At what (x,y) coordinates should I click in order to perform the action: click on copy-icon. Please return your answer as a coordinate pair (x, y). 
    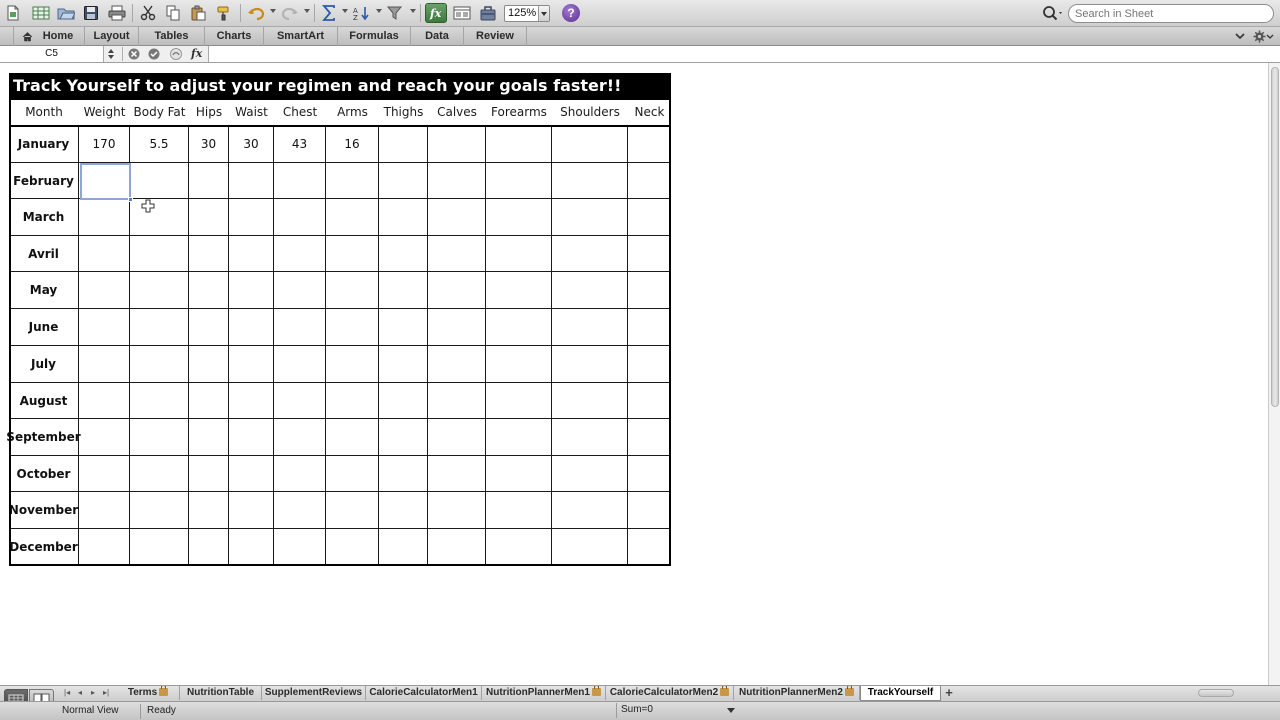
    Looking at the image, I should click on (173, 13).